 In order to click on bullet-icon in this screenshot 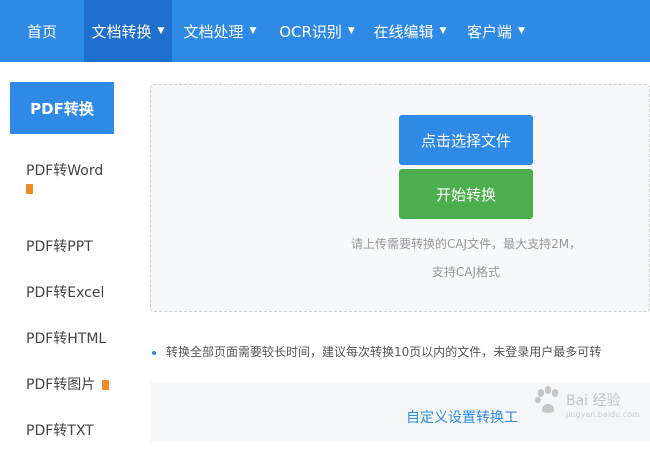, I will do `click(154, 352)`.